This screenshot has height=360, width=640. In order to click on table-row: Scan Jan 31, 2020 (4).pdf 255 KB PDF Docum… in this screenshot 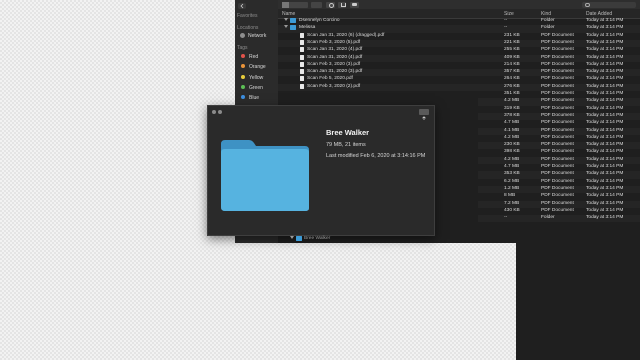, I will do `click(459, 50)`.